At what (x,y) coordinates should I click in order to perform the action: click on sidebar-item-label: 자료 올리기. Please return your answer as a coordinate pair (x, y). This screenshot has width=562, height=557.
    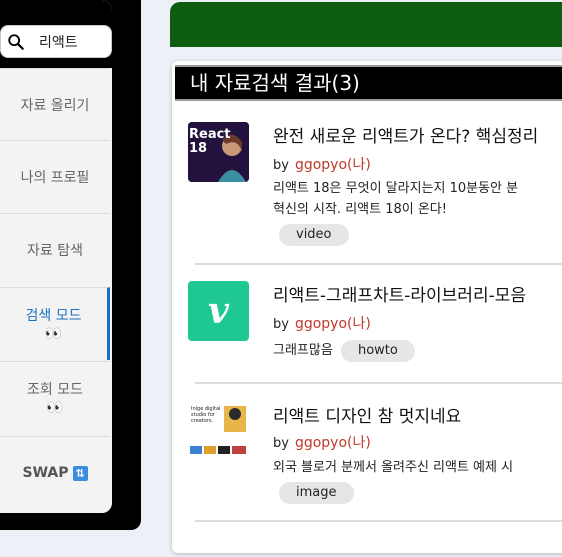
    Looking at the image, I should click on (55, 106).